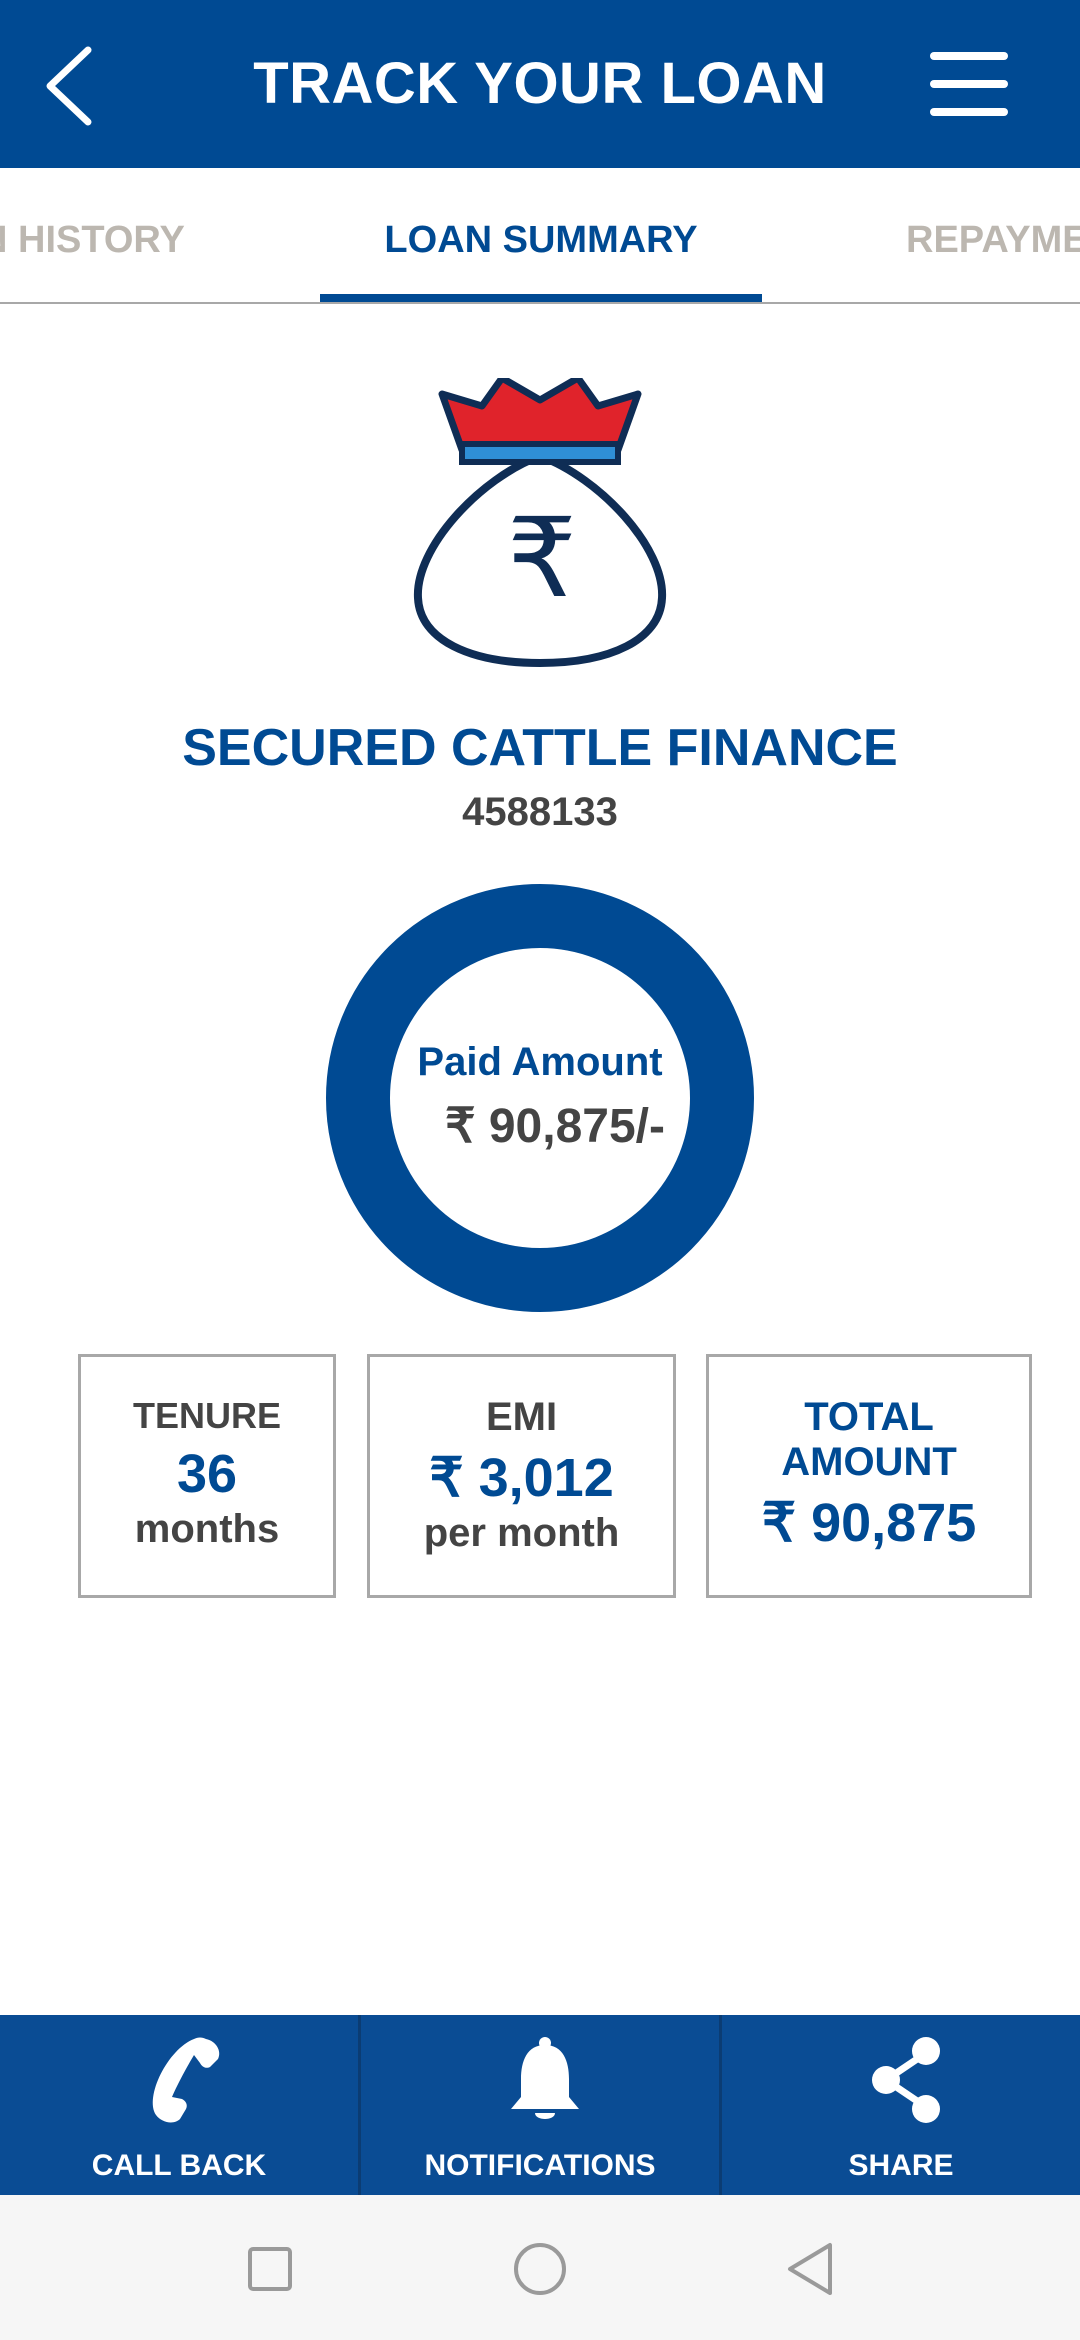 Image resolution: width=1080 pixels, height=2340 pixels. Describe the element at coordinates (869, 1523) in the screenshot. I see `total-amount-value: ₹ 90,875` at that location.